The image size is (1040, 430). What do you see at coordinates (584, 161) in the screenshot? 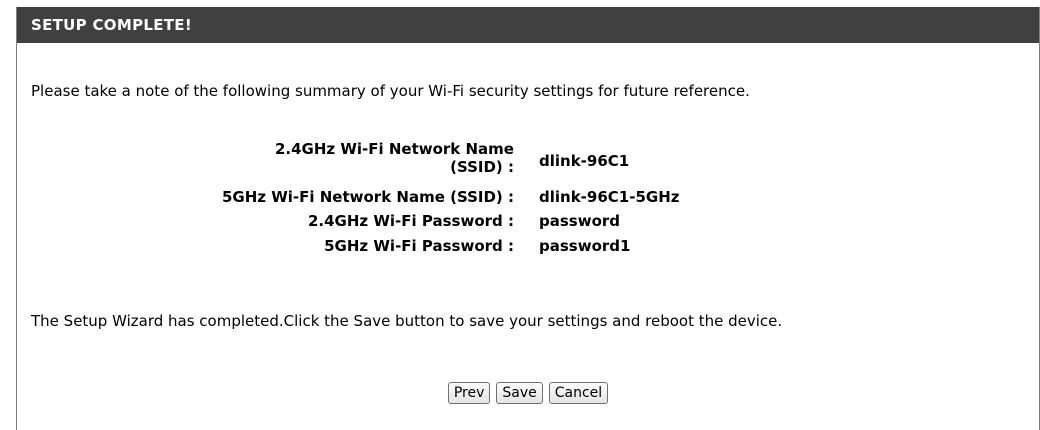
I see `ssid-24ghz-value: dlink-96C1` at bounding box center [584, 161].